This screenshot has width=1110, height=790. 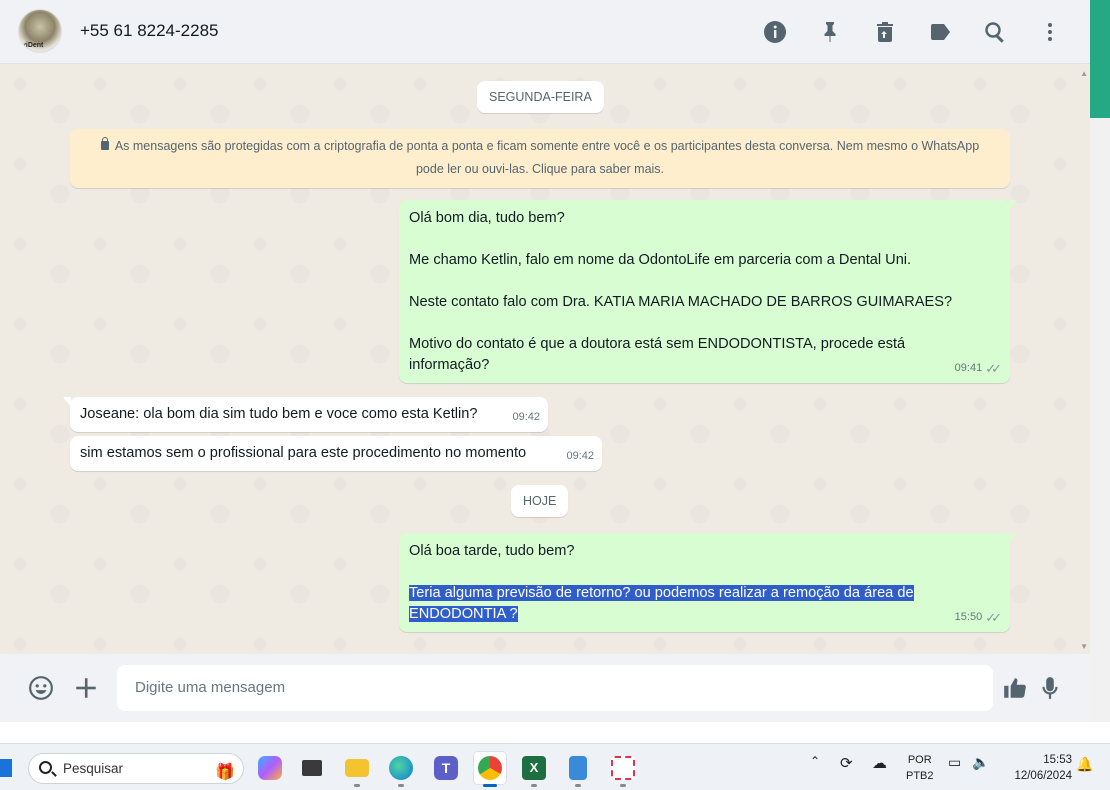 What do you see at coordinates (136, 768) in the screenshot?
I see `taskbar-search: Pesquisar 🎁` at bounding box center [136, 768].